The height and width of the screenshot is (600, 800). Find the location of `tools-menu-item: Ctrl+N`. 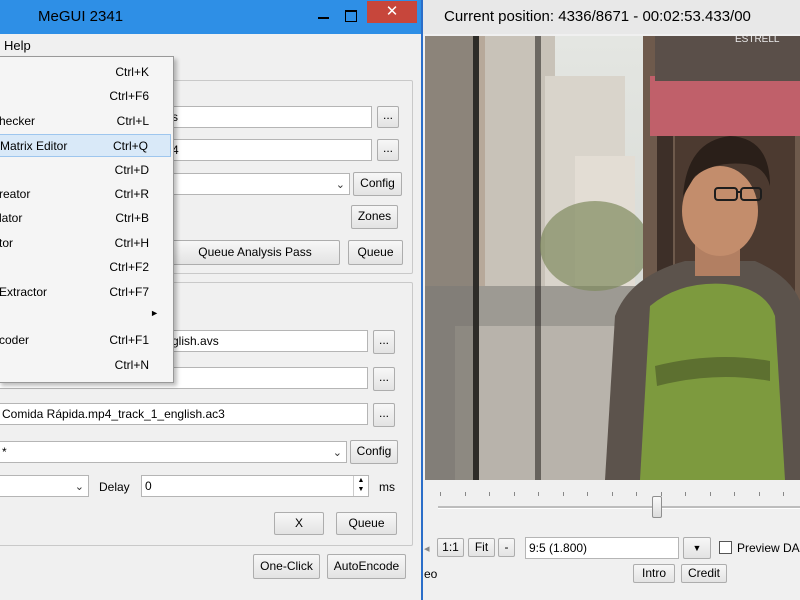

tools-menu-item: Ctrl+N is located at coordinates (85, 365).